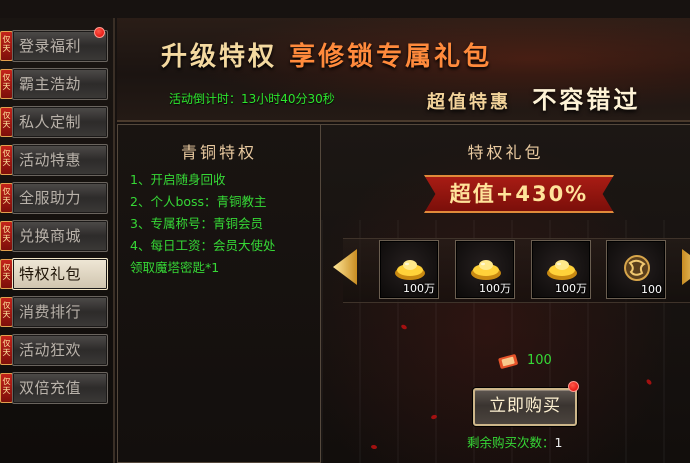 This screenshot has height=463, width=690. I want to click on reward-slot: 100, so click(636, 269).